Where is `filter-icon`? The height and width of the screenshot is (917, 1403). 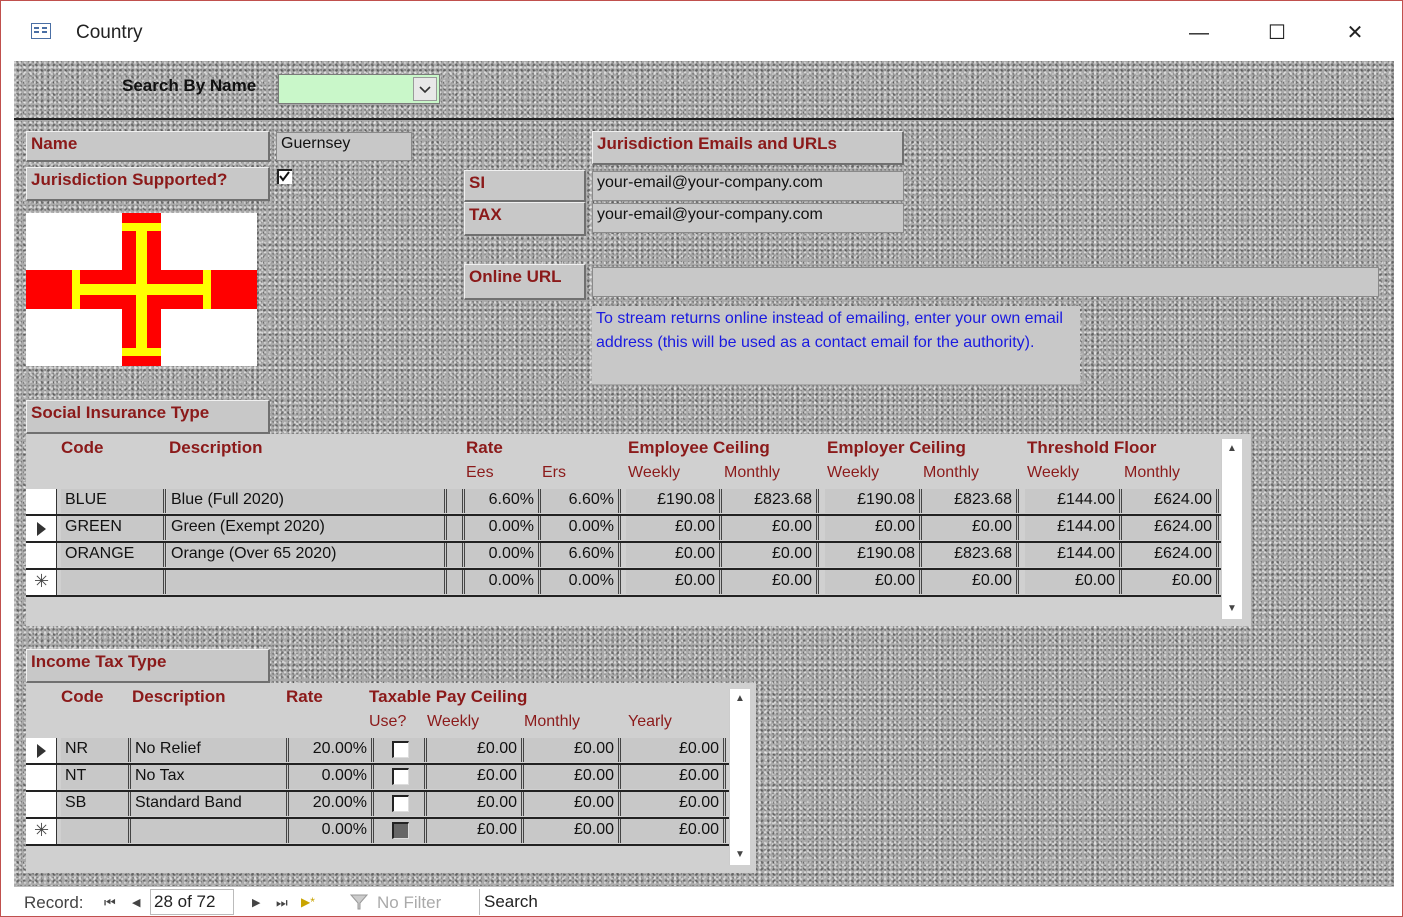
filter-icon is located at coordinates (359, 904).